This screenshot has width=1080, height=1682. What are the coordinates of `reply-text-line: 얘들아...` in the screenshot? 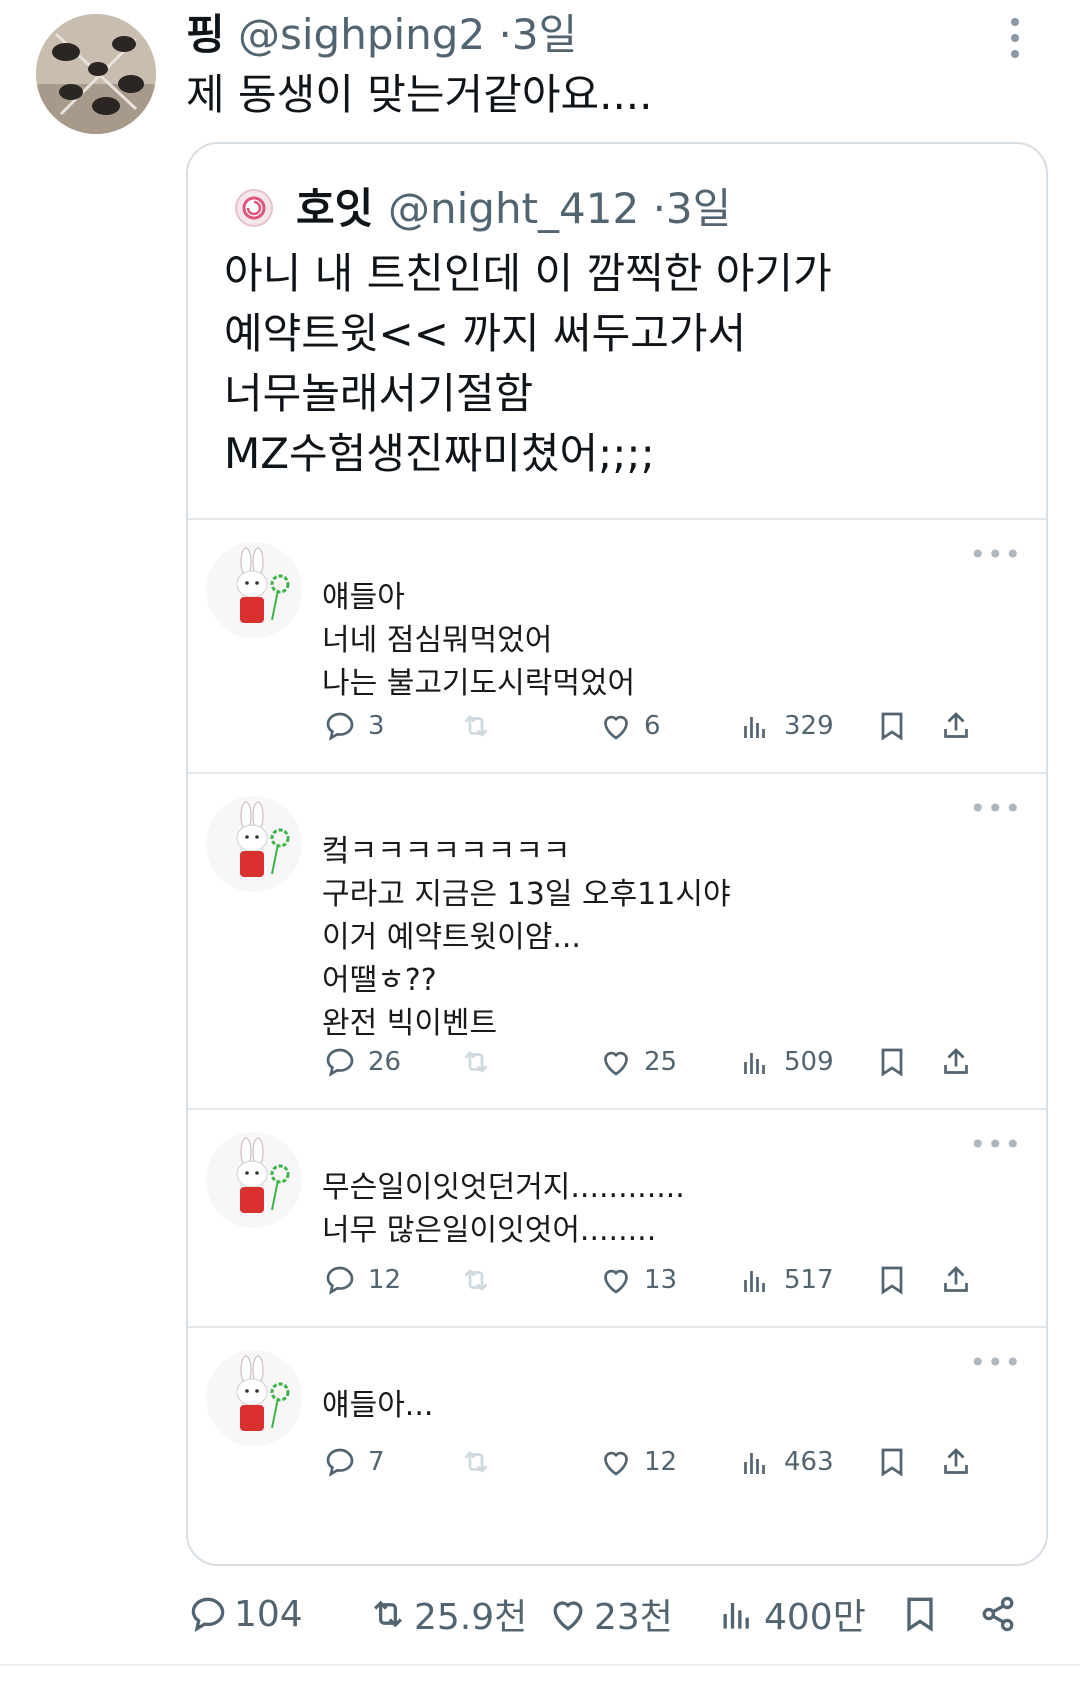 It's located at (378, 1405).